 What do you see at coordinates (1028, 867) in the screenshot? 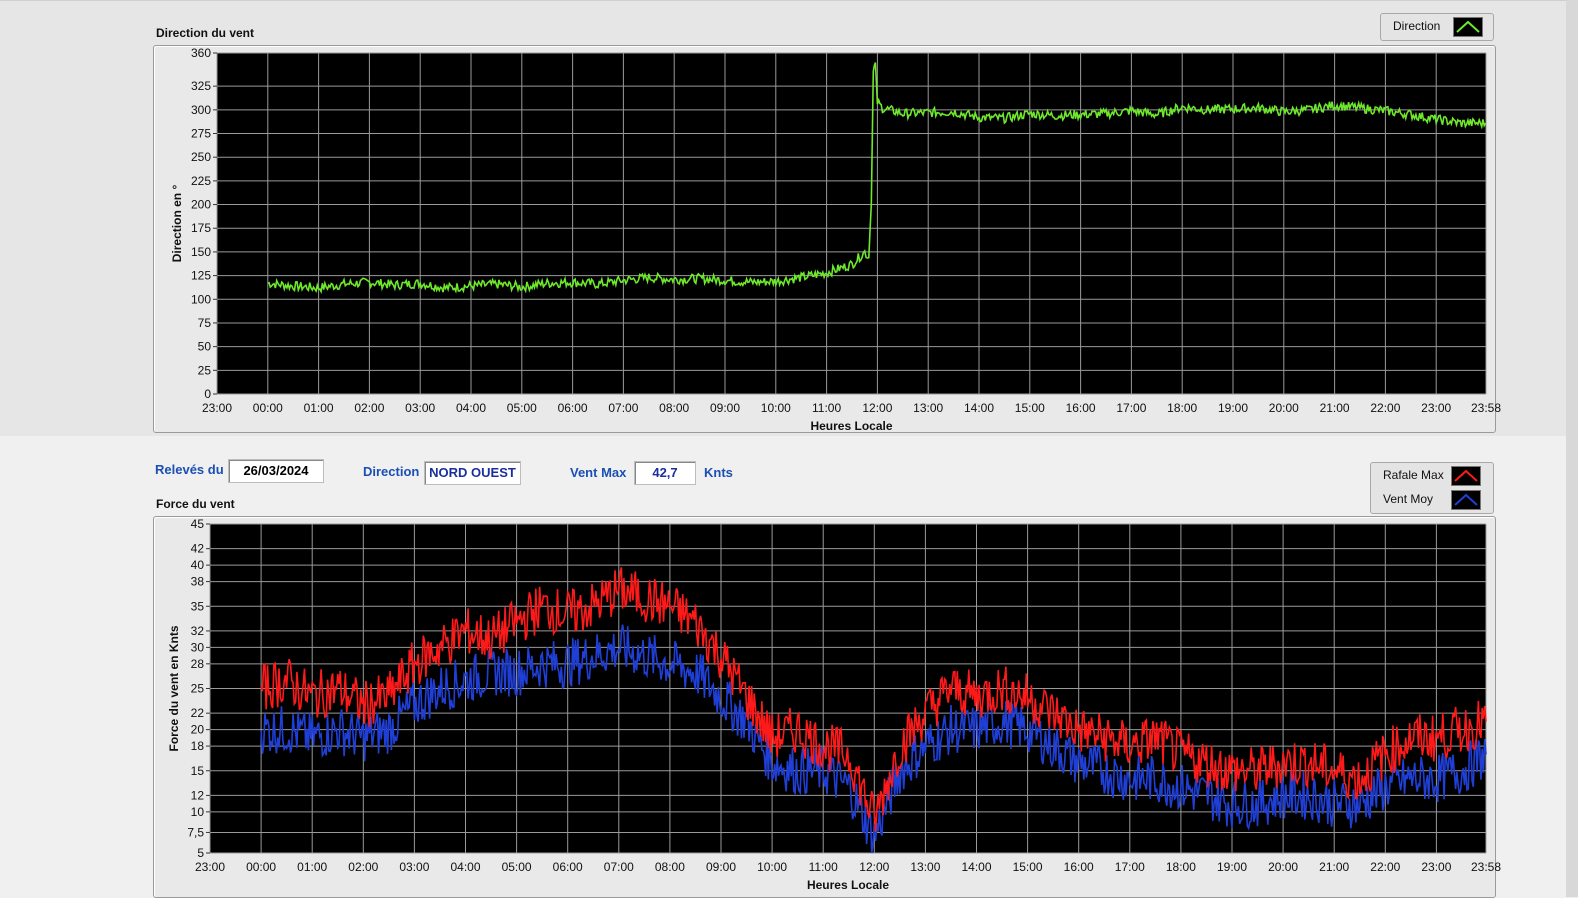
I see `x-tick-label: 15:00` at bounding box center [1028, 867].